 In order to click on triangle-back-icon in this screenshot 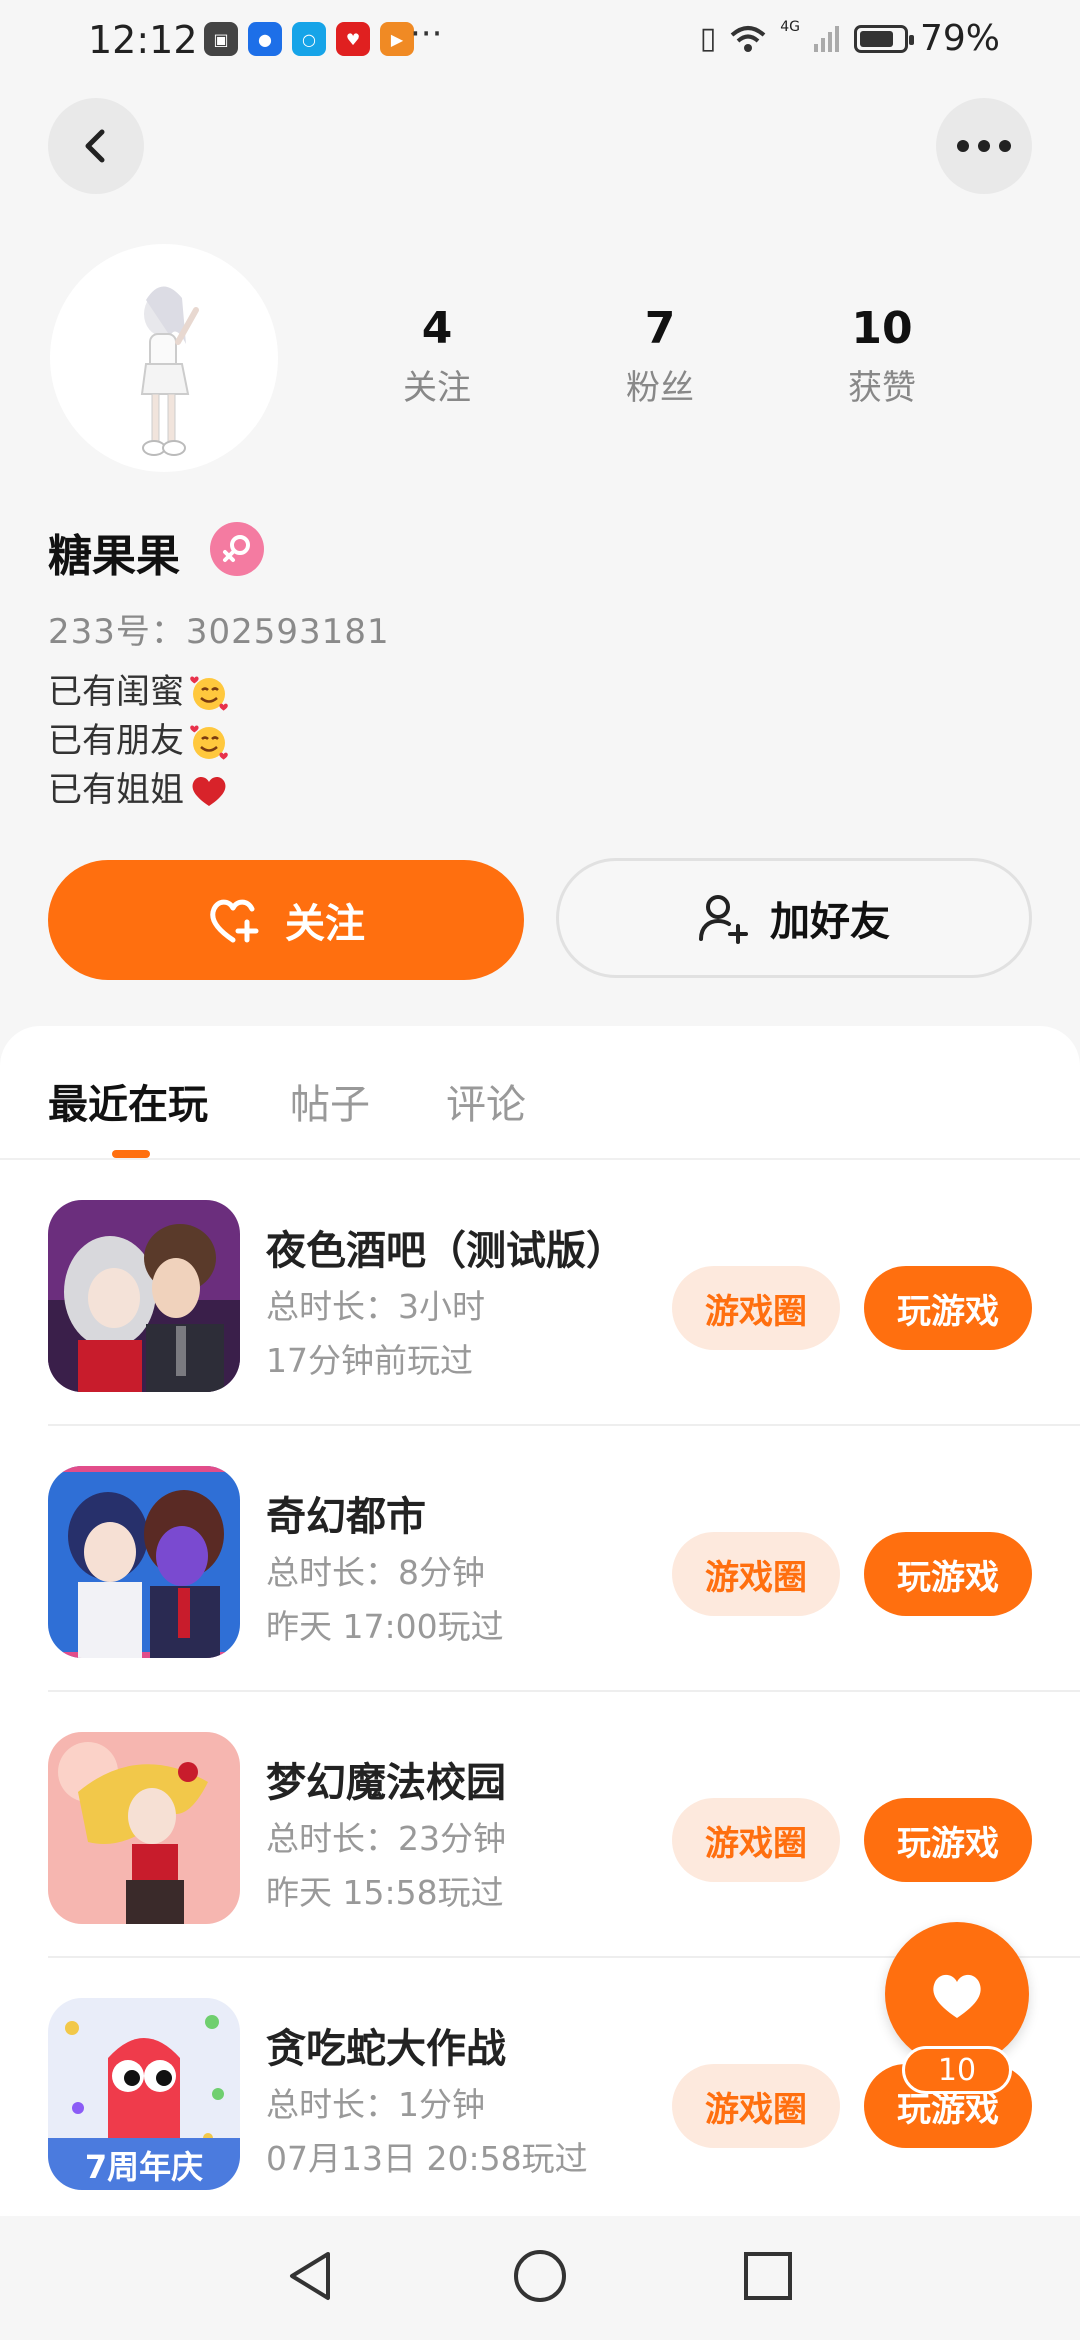, I will do `click(310, 2276)`.